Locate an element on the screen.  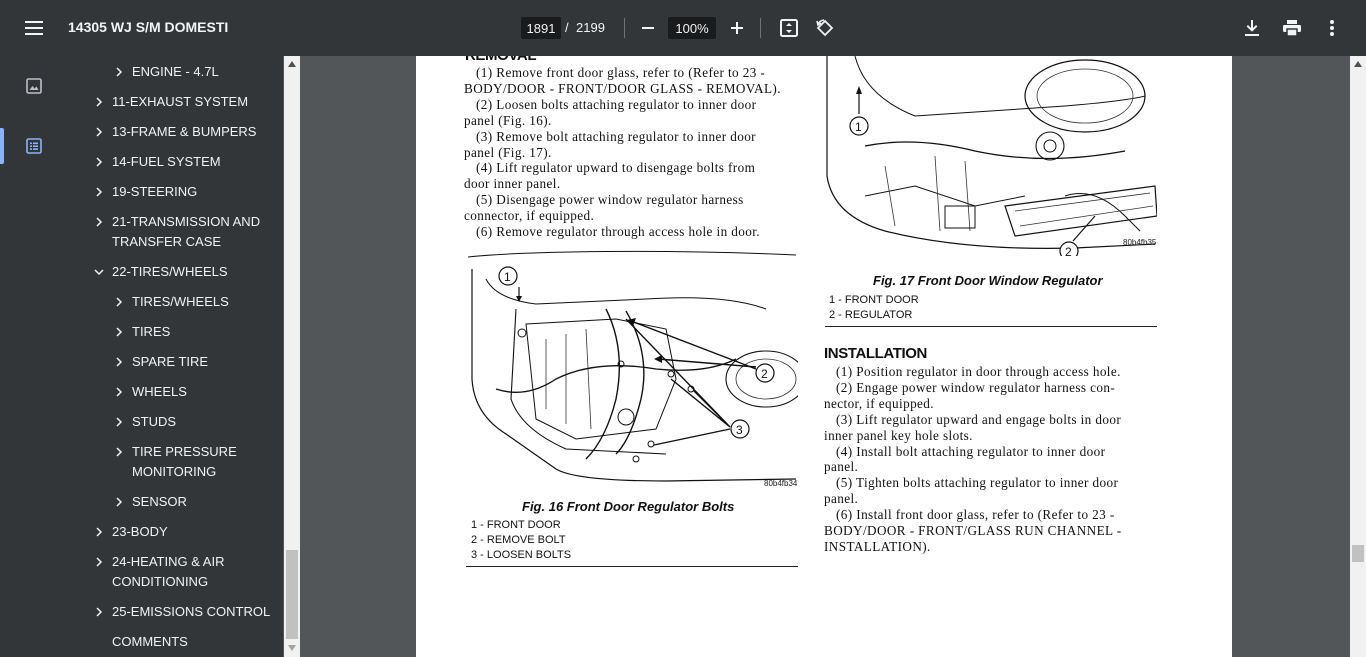
figure-16-illustration: 1 2 3 is located at coordinates (632, 371).